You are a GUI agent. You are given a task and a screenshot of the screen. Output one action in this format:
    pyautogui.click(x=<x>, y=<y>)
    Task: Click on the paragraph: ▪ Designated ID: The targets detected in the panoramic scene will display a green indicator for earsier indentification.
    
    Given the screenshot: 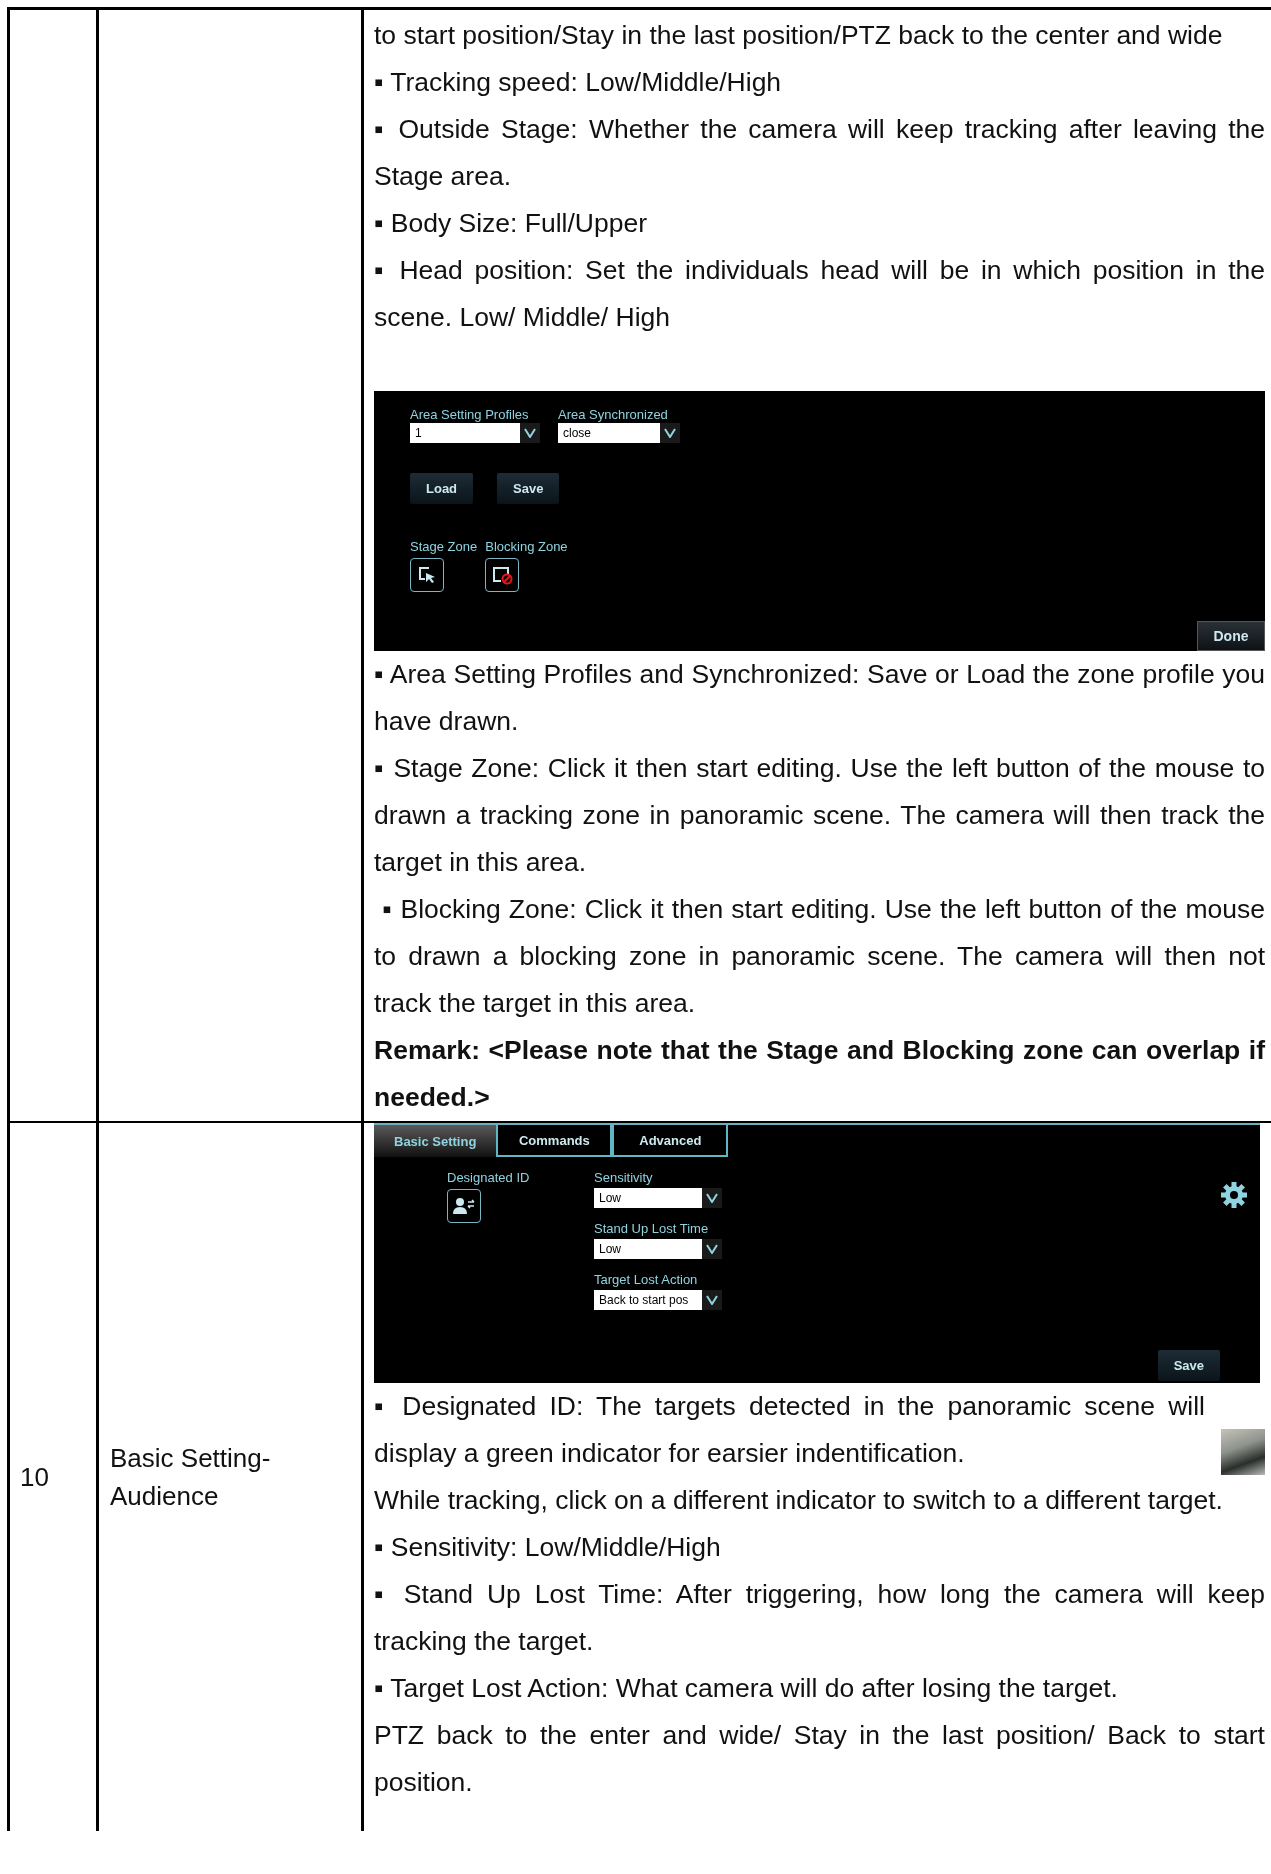 What is the action you would take?
    pyautogui.click(x=789, y=1430)
    